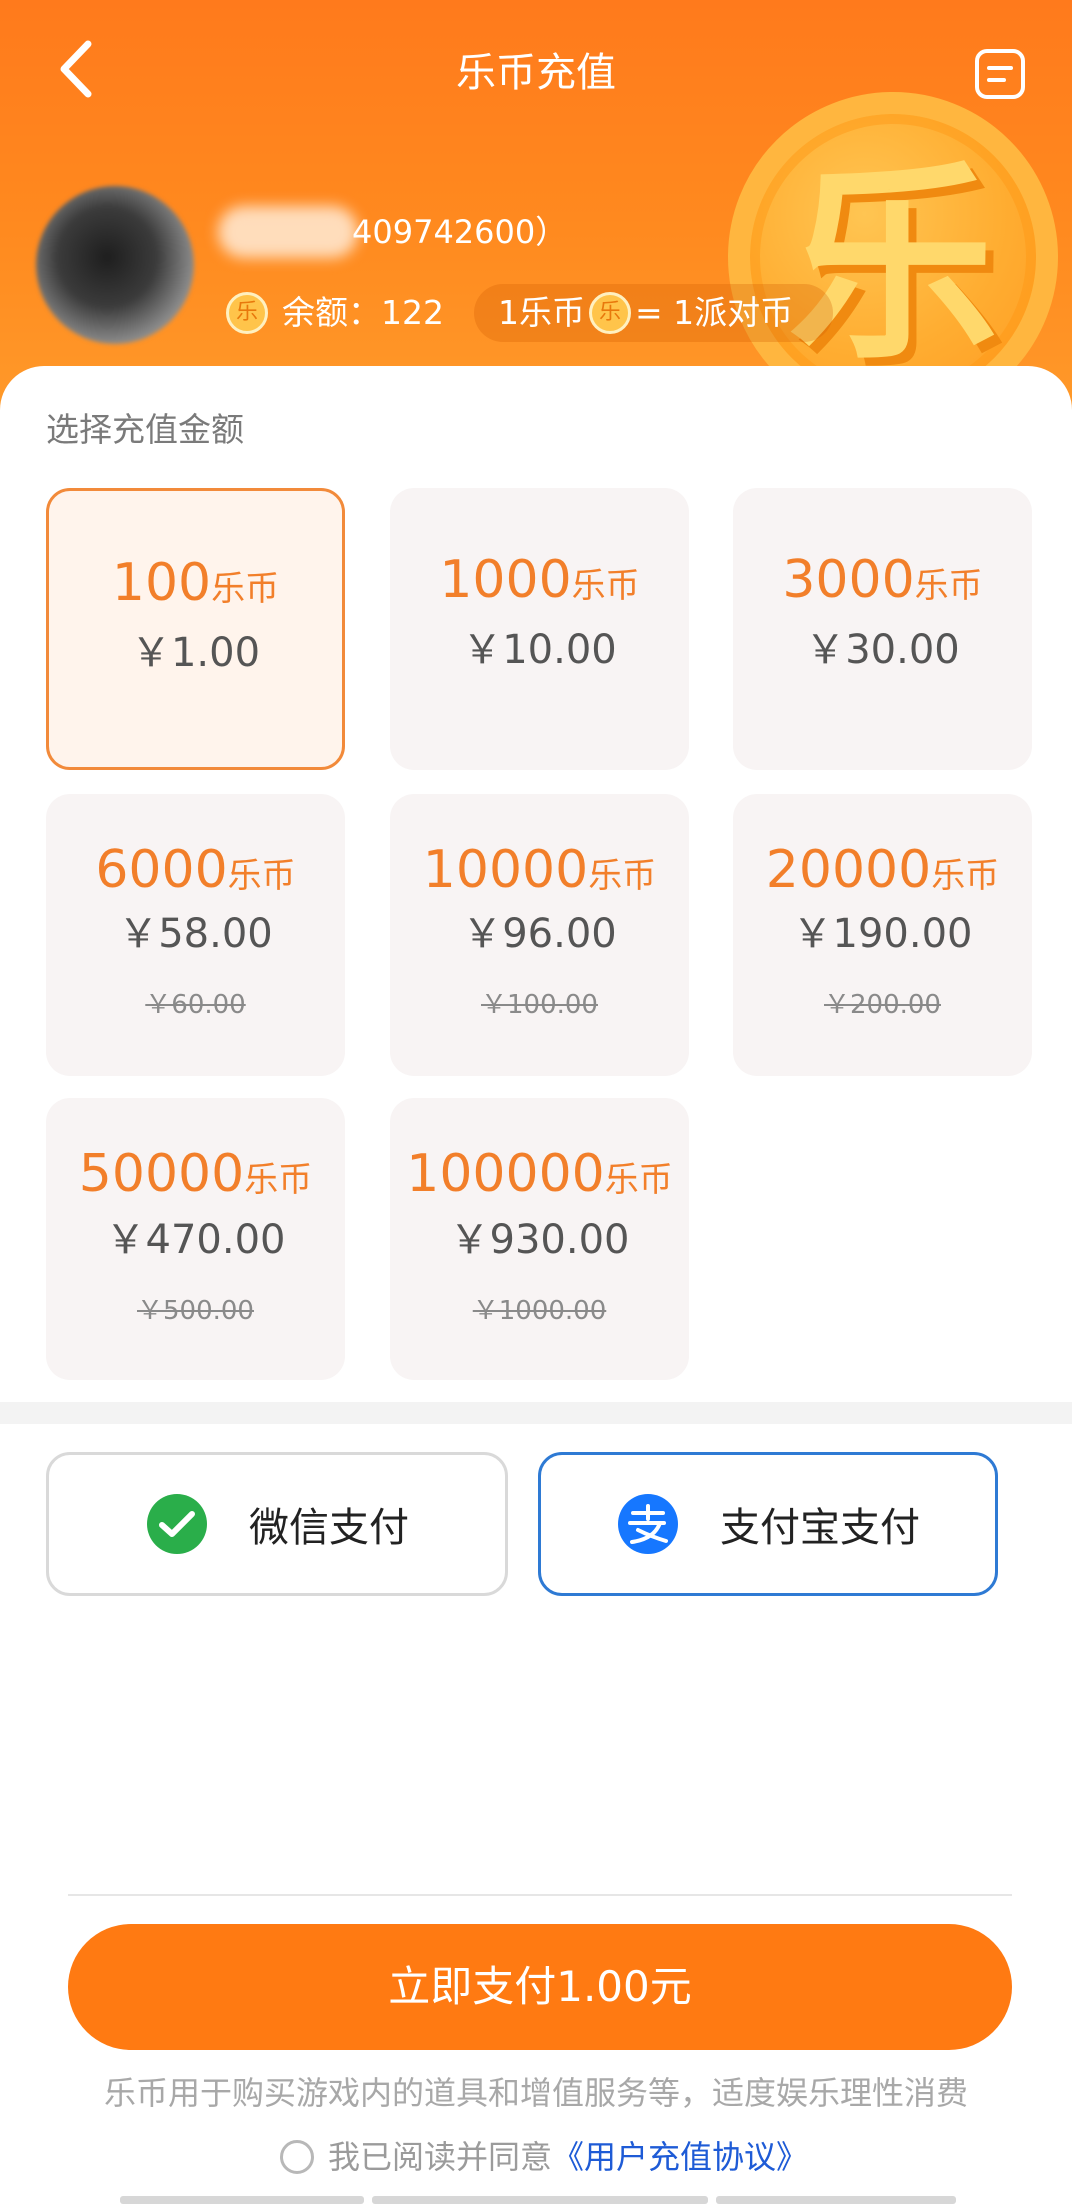 The width and height of the screenshot is (1072, 2204). What do you see at coordinates (195, 1005) in the screenshot?
I see `package-original-price: ￥60.00` at bounding box center [195, 1005].